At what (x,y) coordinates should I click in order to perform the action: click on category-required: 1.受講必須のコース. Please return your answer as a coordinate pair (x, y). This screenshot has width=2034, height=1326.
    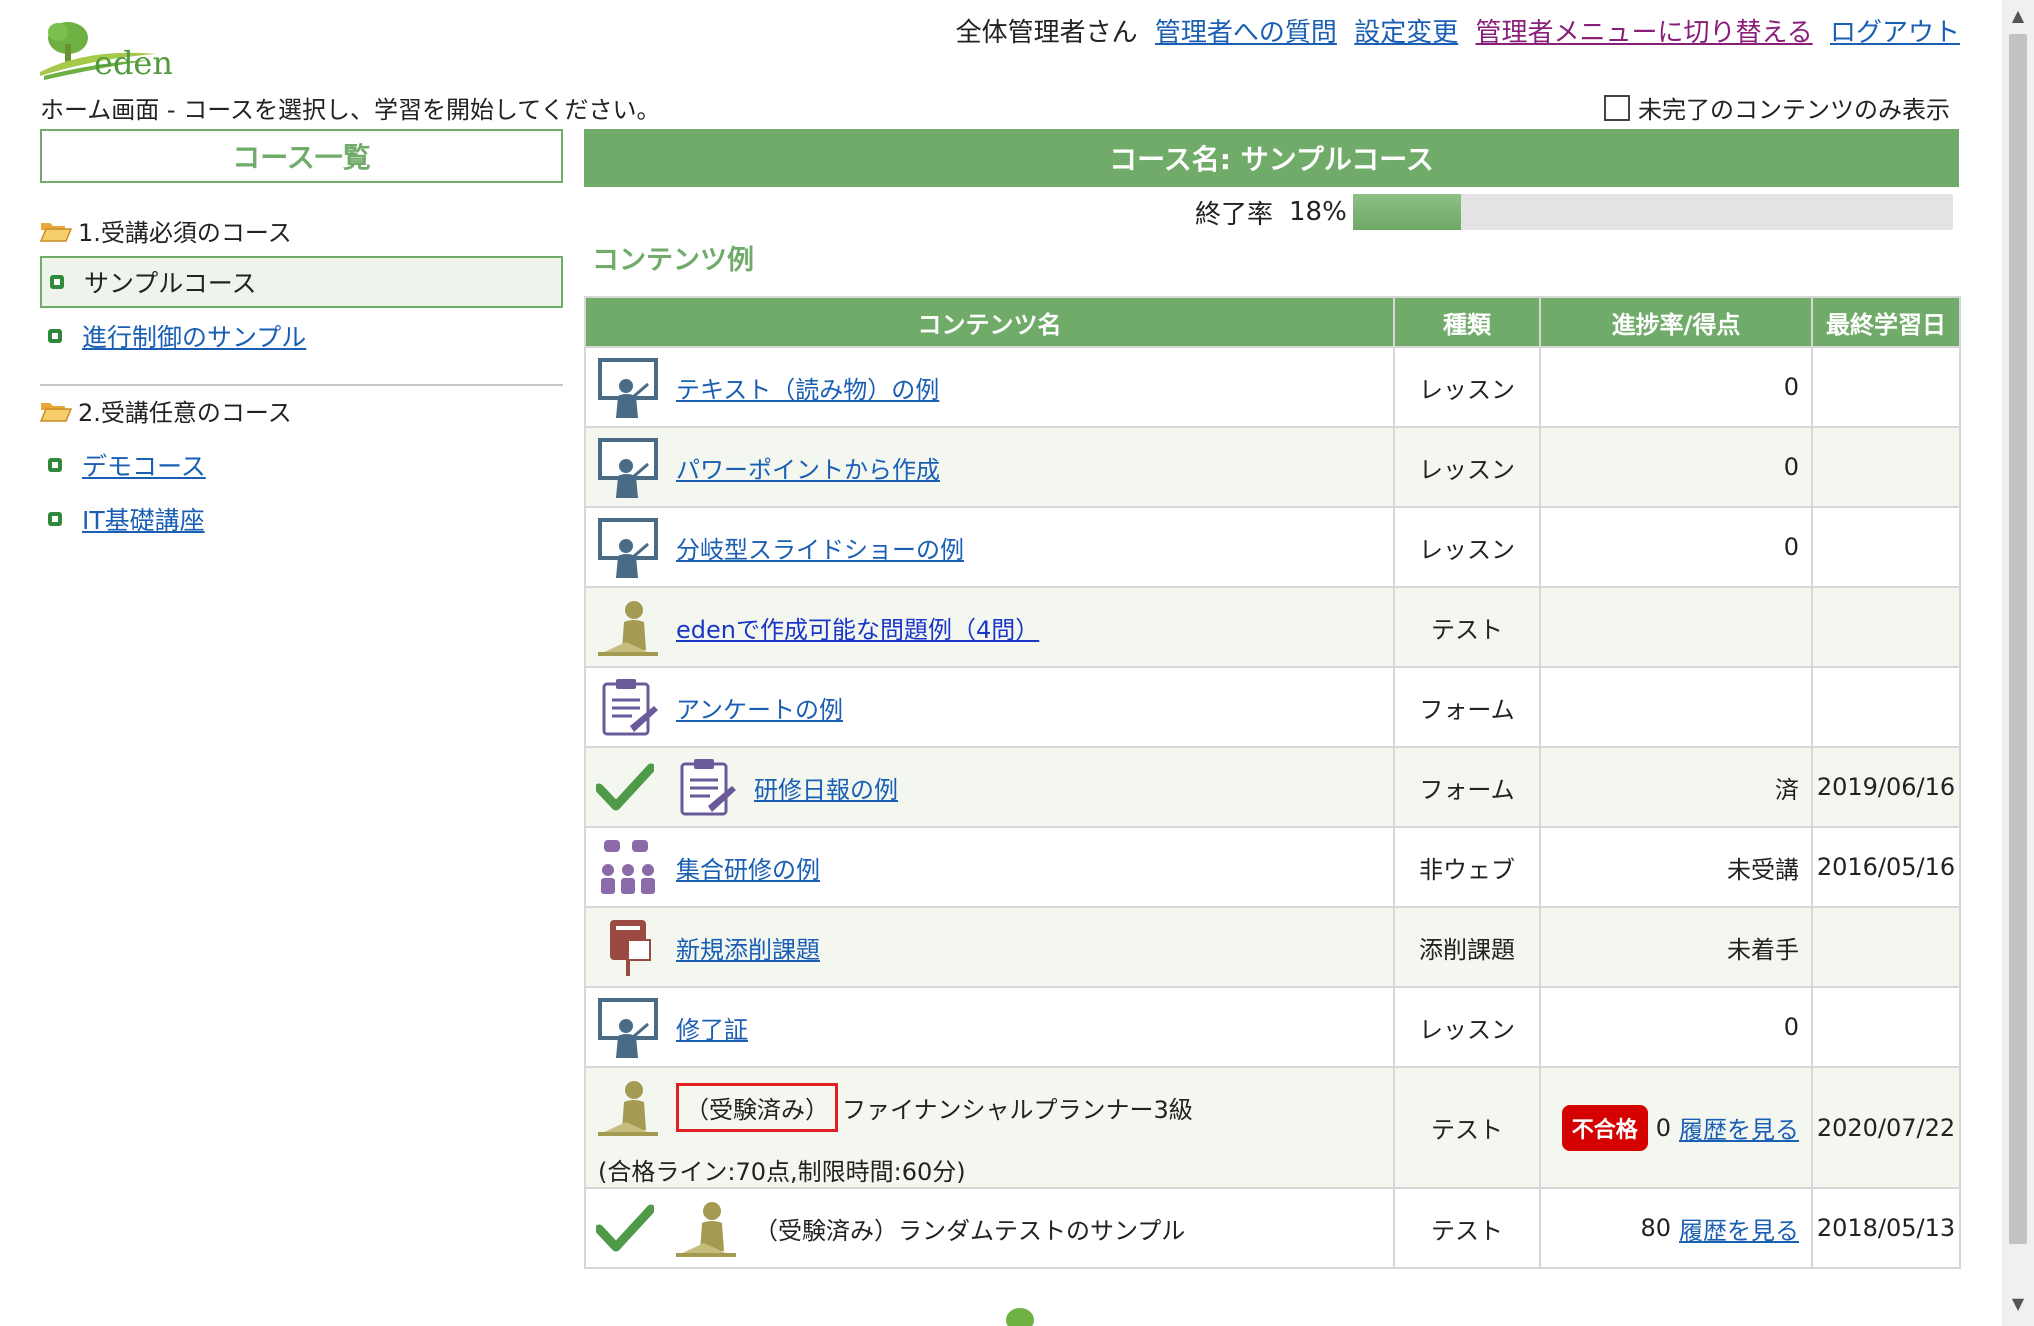
    Looking at the image, I should click on (166, 230).